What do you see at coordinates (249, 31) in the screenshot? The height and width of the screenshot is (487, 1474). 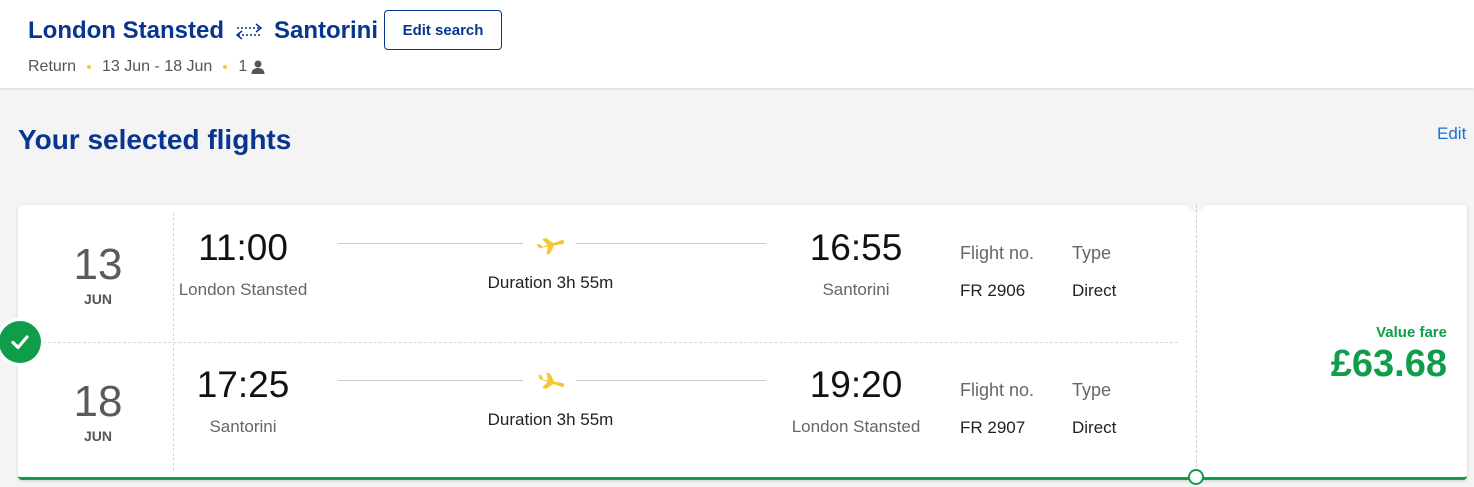 I see `swap-arrows-icon` at bounding box center [249, 31].